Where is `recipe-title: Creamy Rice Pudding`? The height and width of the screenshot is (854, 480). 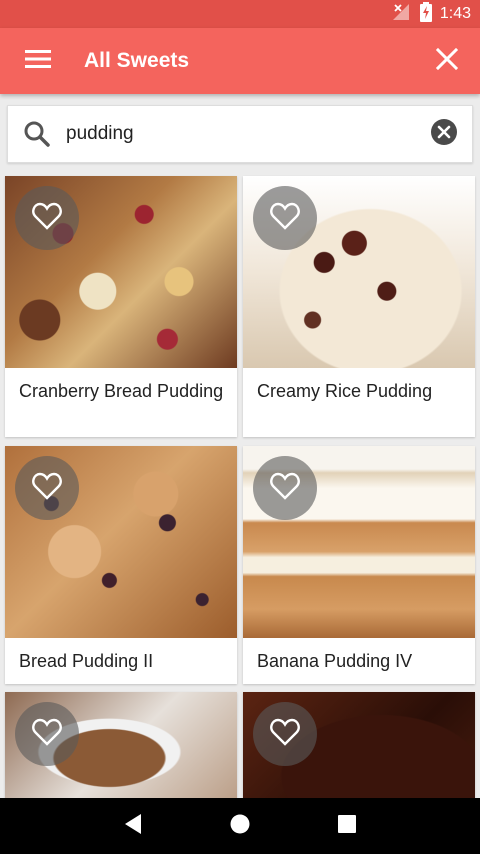
recipe-title: Creamy Rice Pudding is located at coordinates (345, 391).